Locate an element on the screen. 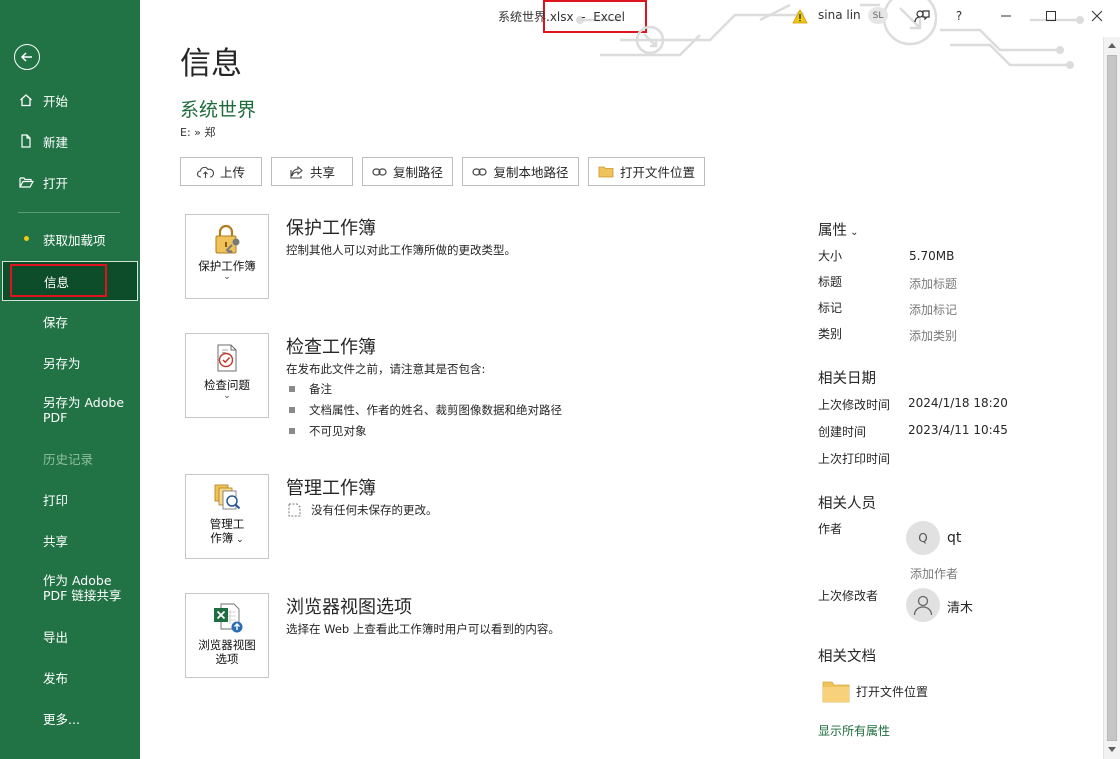 This screenshot has width=1120, height=759. browser-view-options-button: 浏览器视图 选项 is located at coordinates (227, 635).